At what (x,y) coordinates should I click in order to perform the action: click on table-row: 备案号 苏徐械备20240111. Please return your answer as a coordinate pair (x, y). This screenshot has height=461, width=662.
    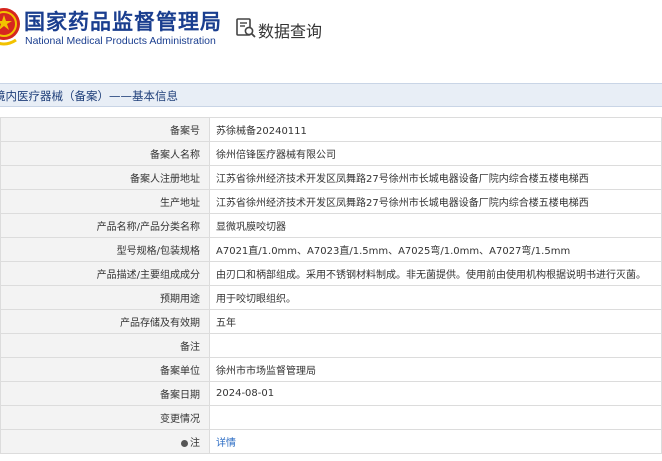
    Looking at the image, I should click on (331, 129).